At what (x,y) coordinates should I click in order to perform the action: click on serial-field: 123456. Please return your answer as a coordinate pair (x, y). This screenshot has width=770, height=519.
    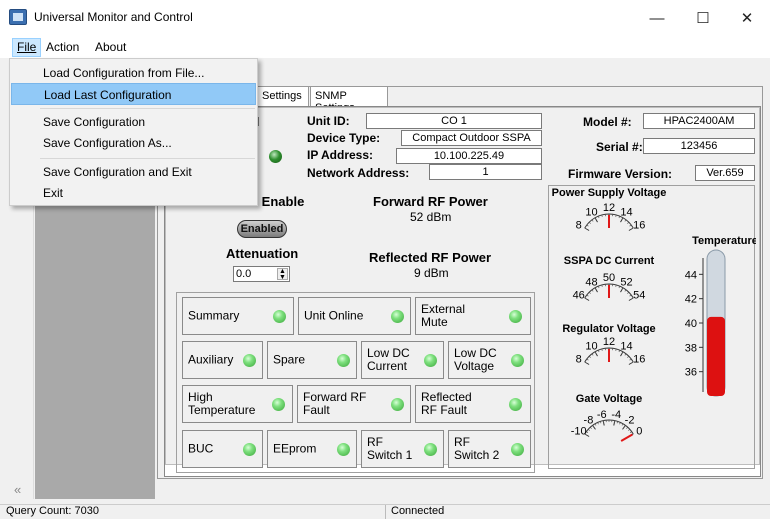
    Looking at the image, I should click on (699, 146).